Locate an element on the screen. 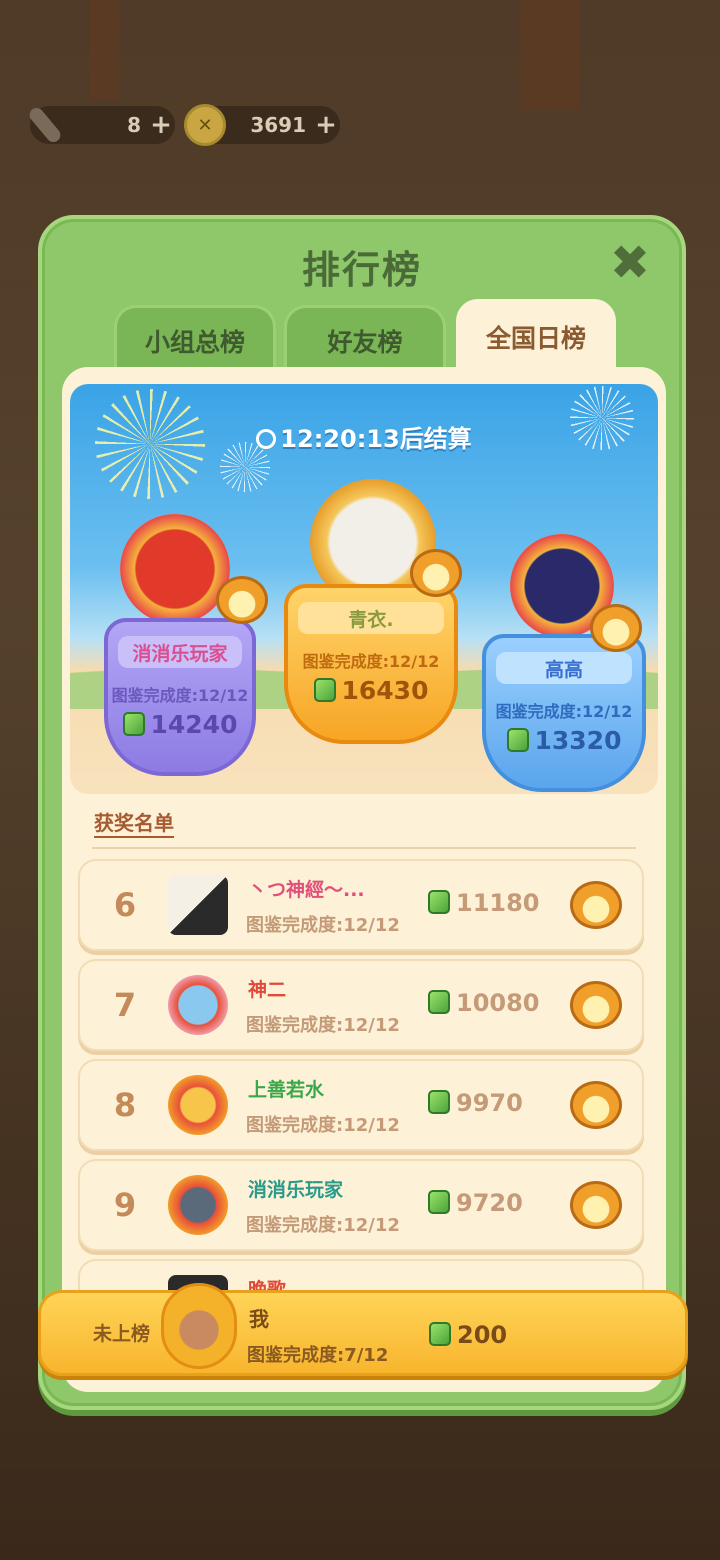 This screenshot has height=1560, width=720. my-name: 我 is located at coordinates (259, 1319).